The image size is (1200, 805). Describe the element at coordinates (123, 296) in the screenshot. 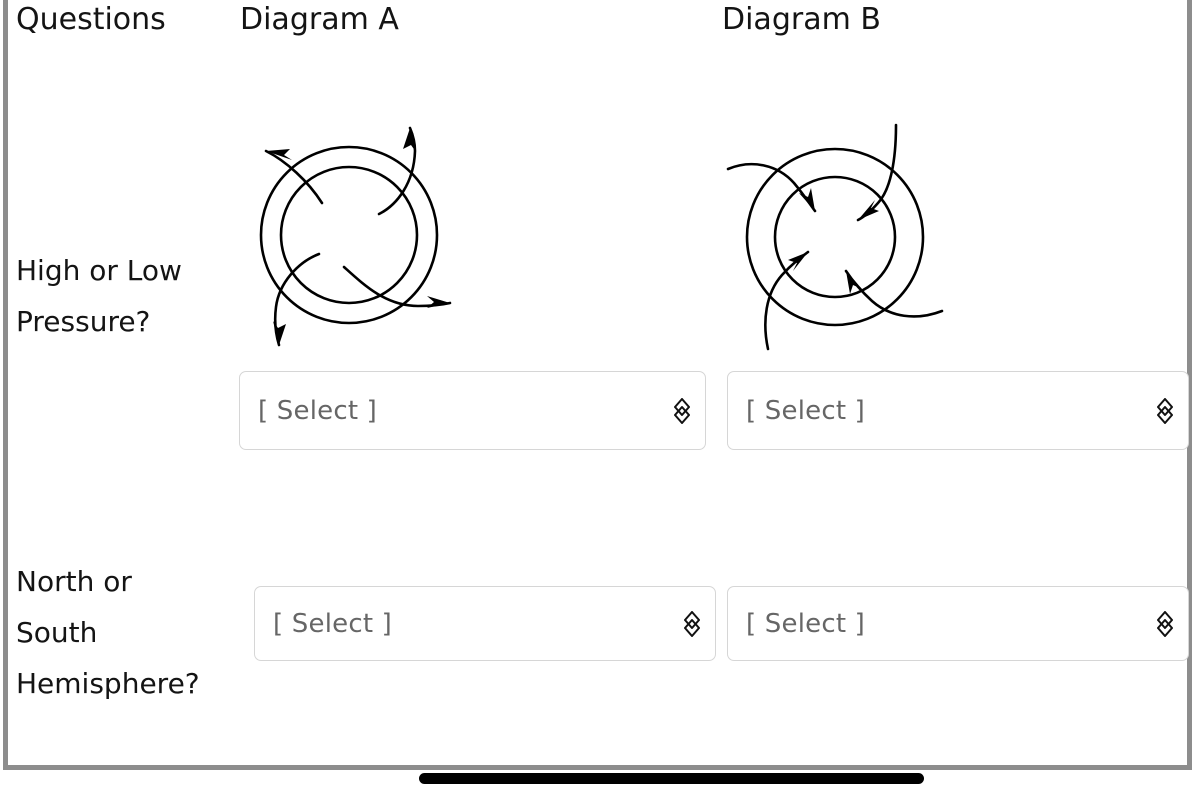

I see `question-label-pressure: High or Low Pressure?` at that location.